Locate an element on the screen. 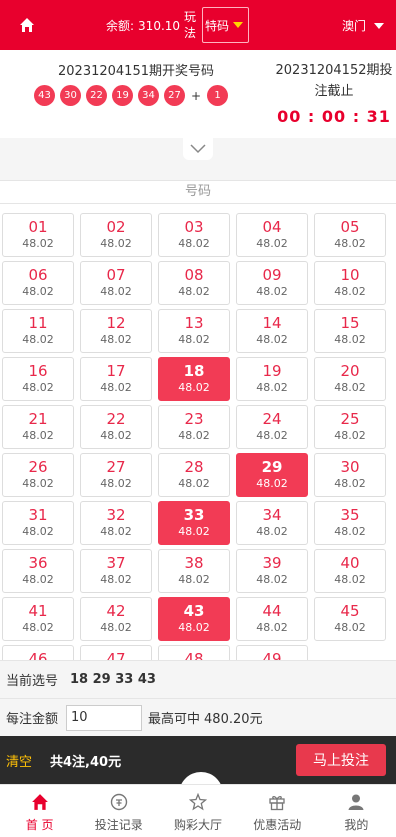 The width and height of the screenshot is (396, 837). number-cell: 07 48.02 is located at coordinates (116, 283).